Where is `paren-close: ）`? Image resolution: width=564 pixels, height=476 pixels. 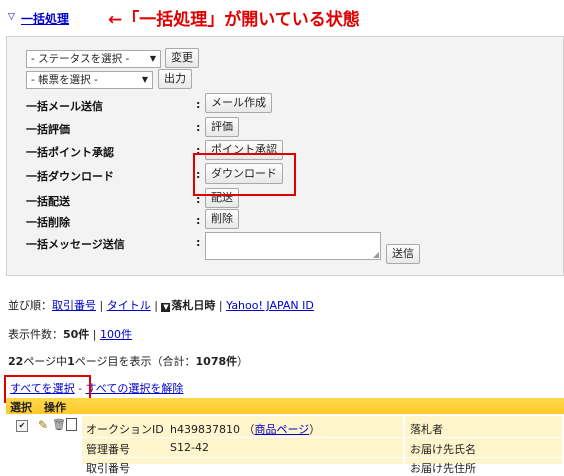
paren-close: ） is located at coordinates (315, 429).